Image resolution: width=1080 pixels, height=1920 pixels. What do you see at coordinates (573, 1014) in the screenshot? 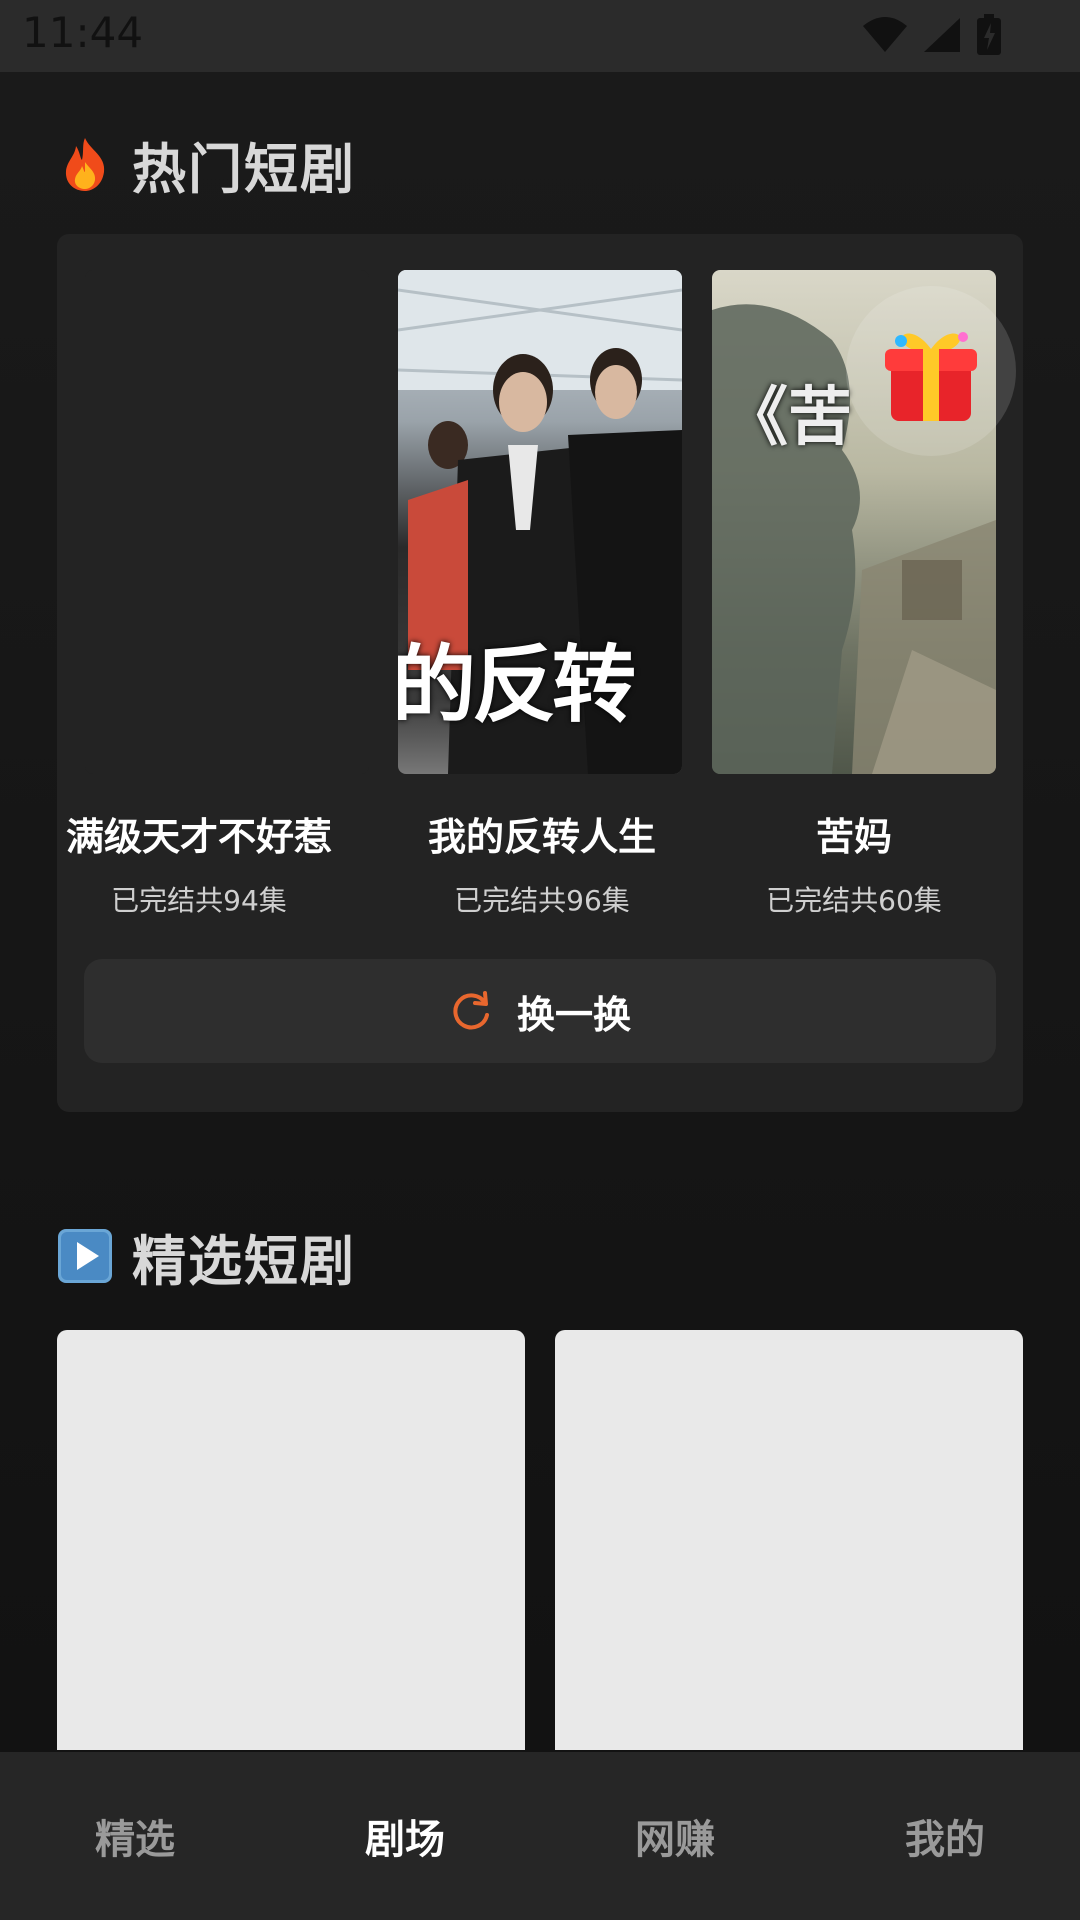
I see `refresh-label: 换一换` at bounding box center [573, 1014].